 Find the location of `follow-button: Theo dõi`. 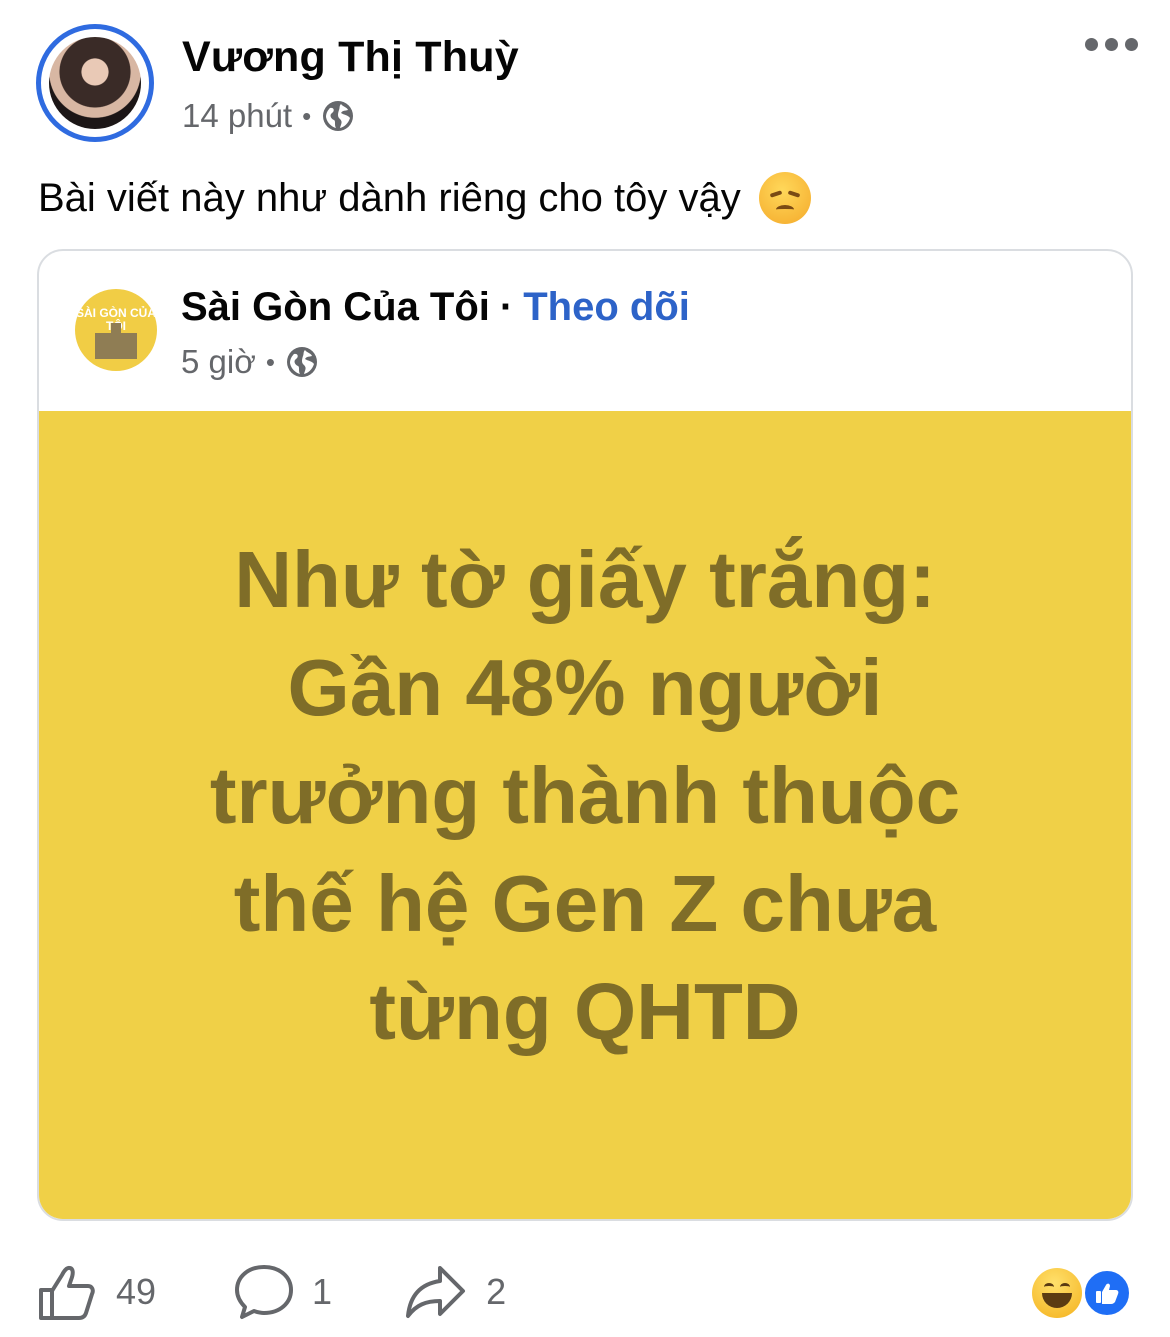

follow-button: Theo dõi is located at coordinates (606, 307).